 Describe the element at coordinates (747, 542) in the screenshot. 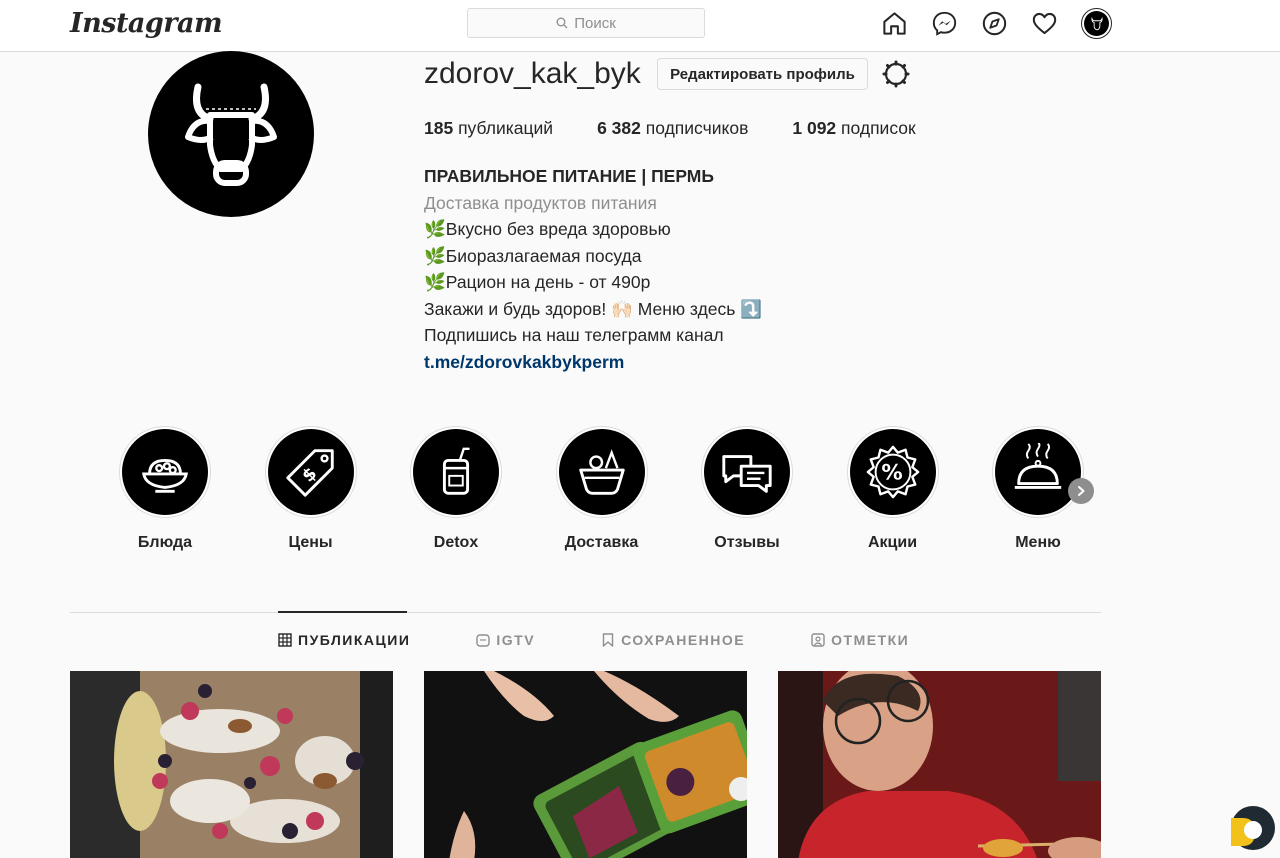

I see `highlight-label: Отзывы` at that location.